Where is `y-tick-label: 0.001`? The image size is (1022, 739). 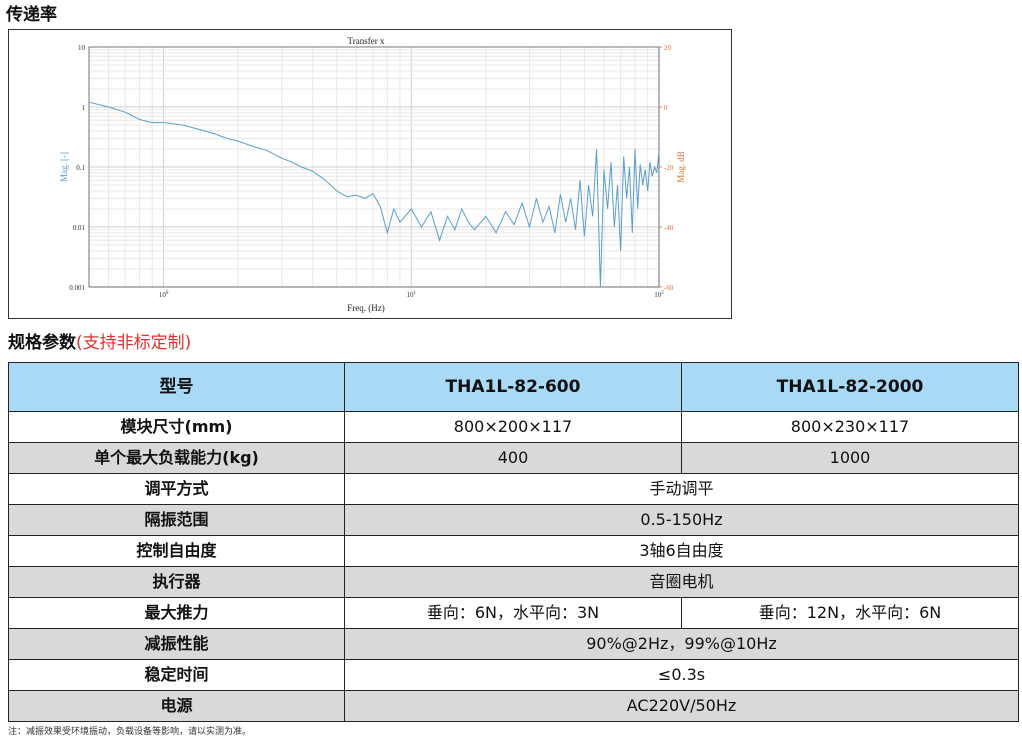
y-tick-label: 0.001 is located at coordinates (77, 288).